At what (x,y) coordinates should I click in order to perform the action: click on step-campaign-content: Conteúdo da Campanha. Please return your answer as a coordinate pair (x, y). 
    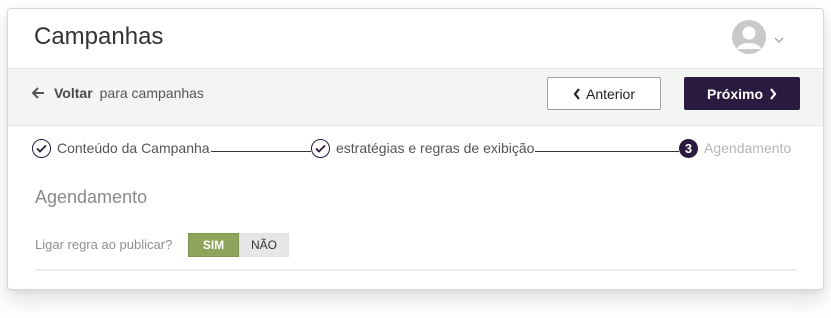
    Looking at the image, I should click on (121, 148).